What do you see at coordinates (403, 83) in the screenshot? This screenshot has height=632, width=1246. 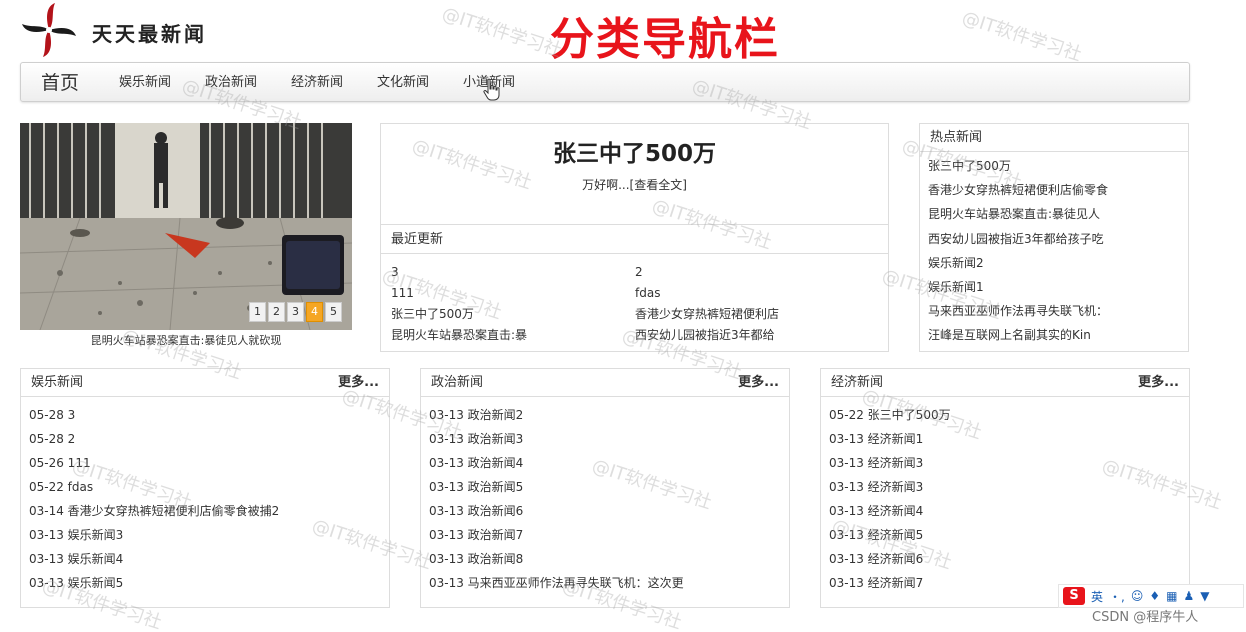 I see `nav-culture: 文化新闻` at bounding box center [403, 83].